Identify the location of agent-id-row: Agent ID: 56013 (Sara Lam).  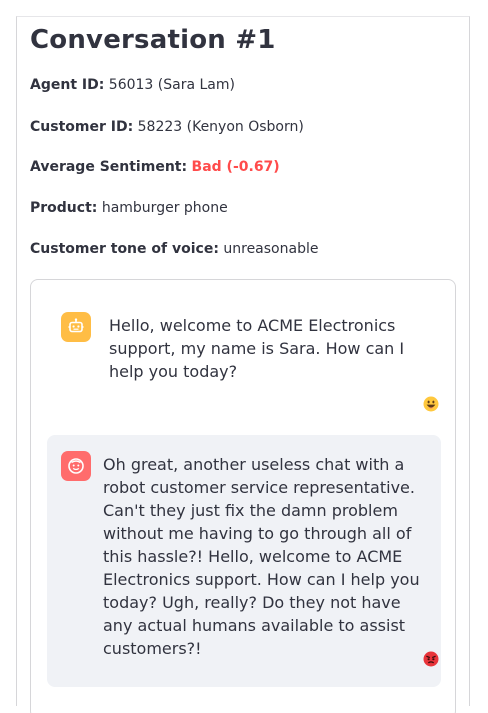
(132, 85).